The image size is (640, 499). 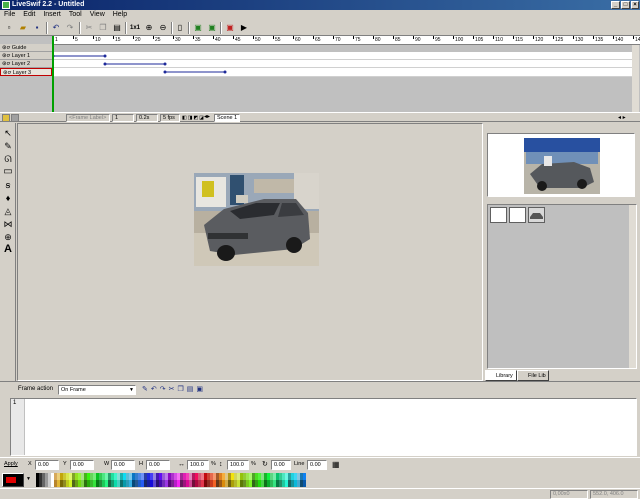 I want to click on layer-row-layer3: ⊛ơ Layer 3, so click(x=26, y=72).